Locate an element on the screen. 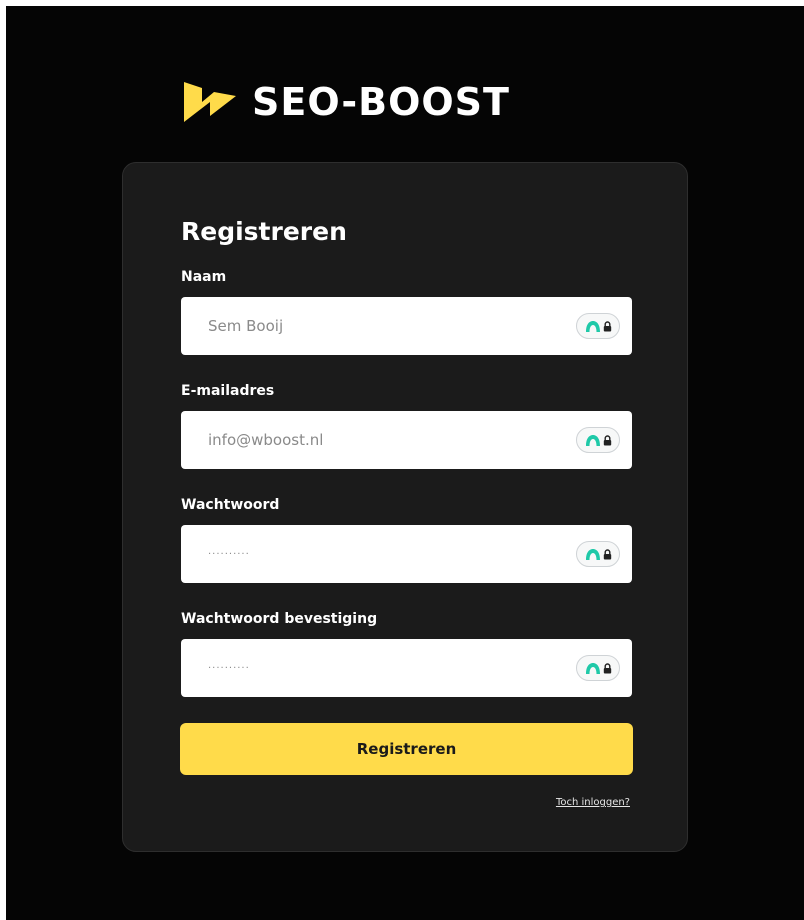 The image size is (804, 920). register-button: Registreren is located at coordinates (406, 749).